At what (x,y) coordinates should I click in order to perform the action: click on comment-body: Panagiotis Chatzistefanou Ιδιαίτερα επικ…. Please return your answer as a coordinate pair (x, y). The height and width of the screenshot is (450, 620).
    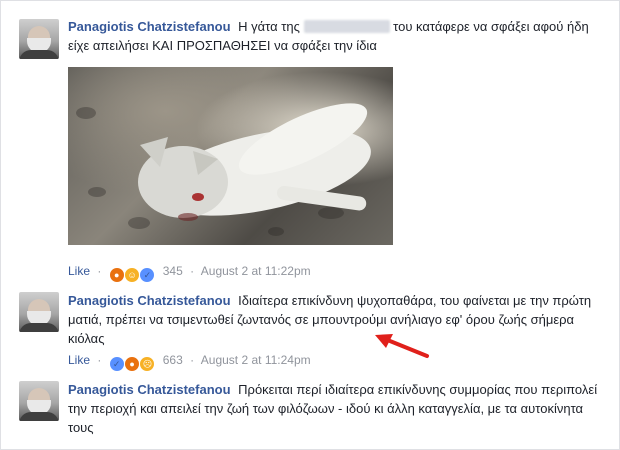
    Looking at the image, I should click on (334, 319).